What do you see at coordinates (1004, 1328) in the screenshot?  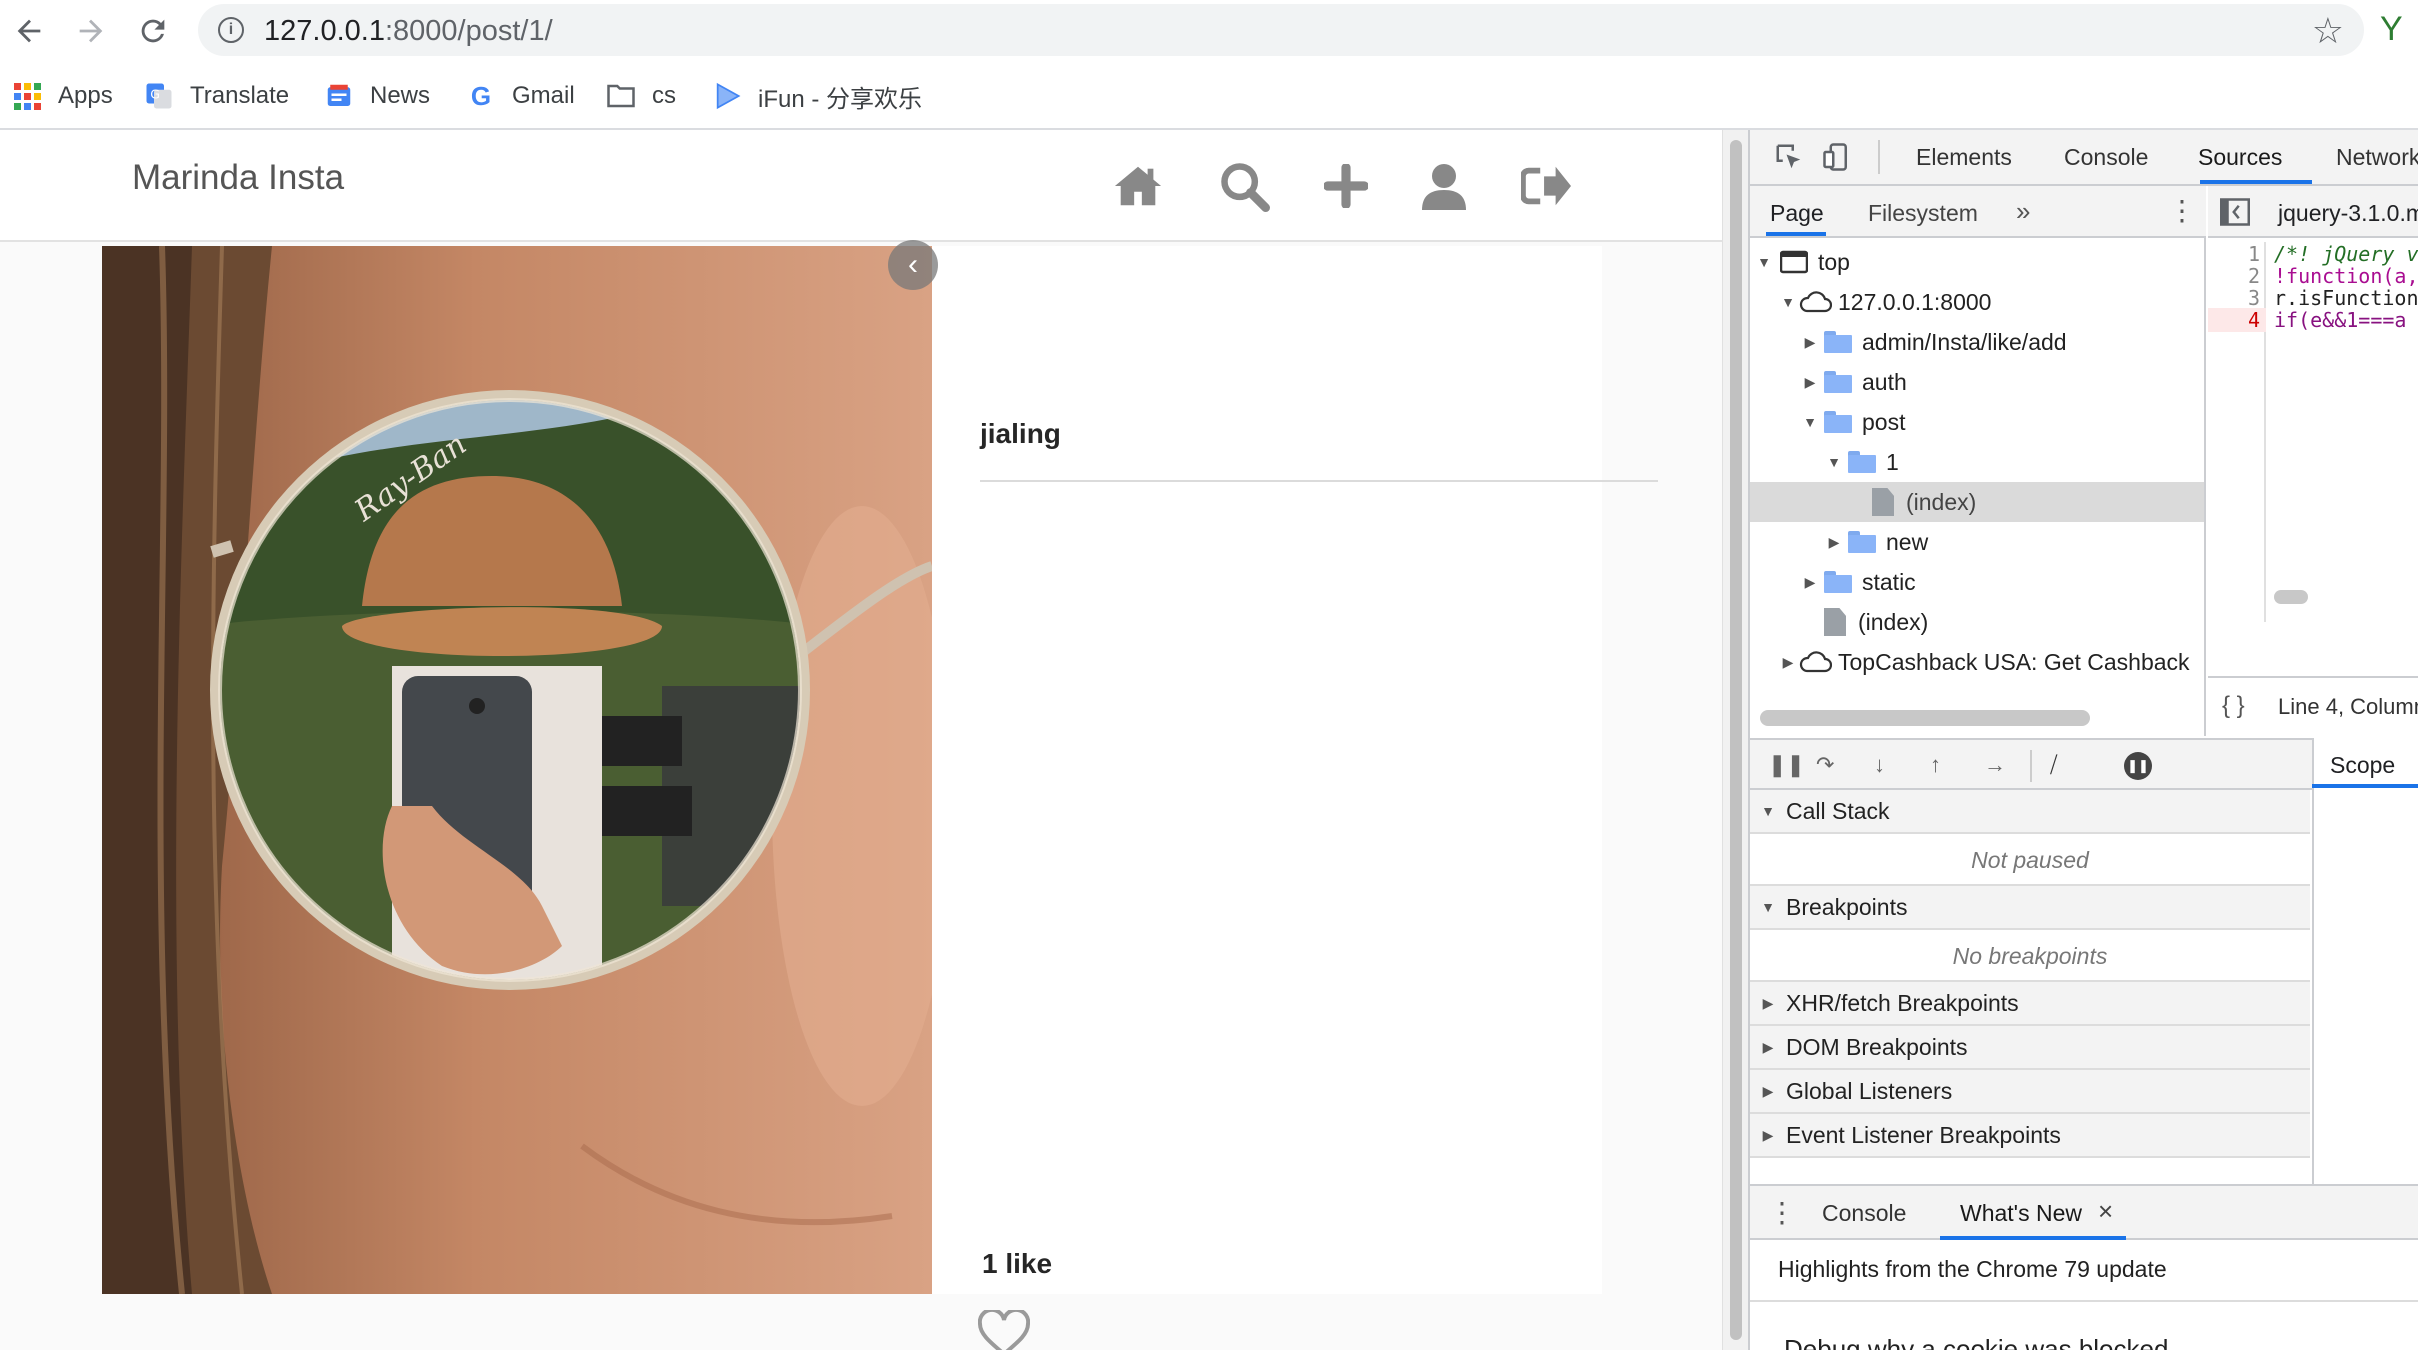 I see `heart-icon` at bounding box center [1004, 1328].